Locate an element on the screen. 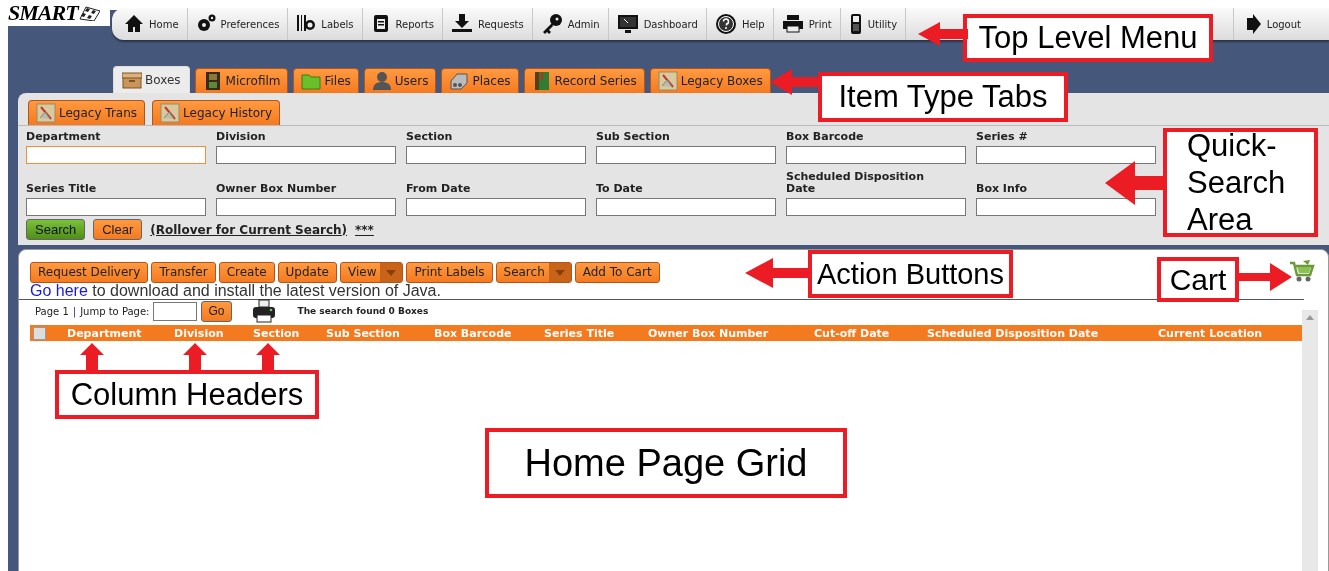  item-type-tab: Places is located at coordinates (480, 80).